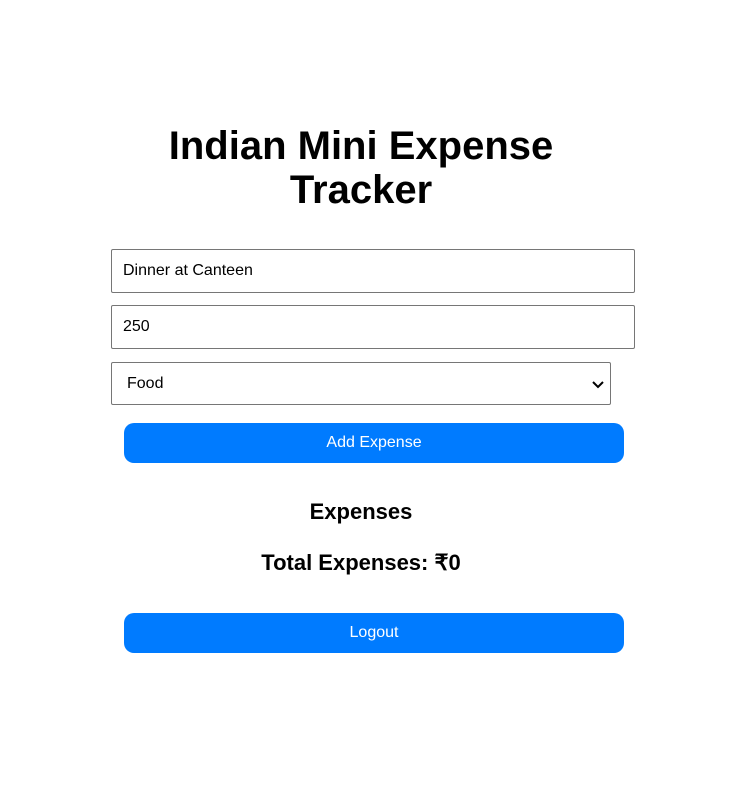 Image resolution: width=753 pixels, height=785 pixels. I want to click on category-selected-value: Food, so click(145, 383).